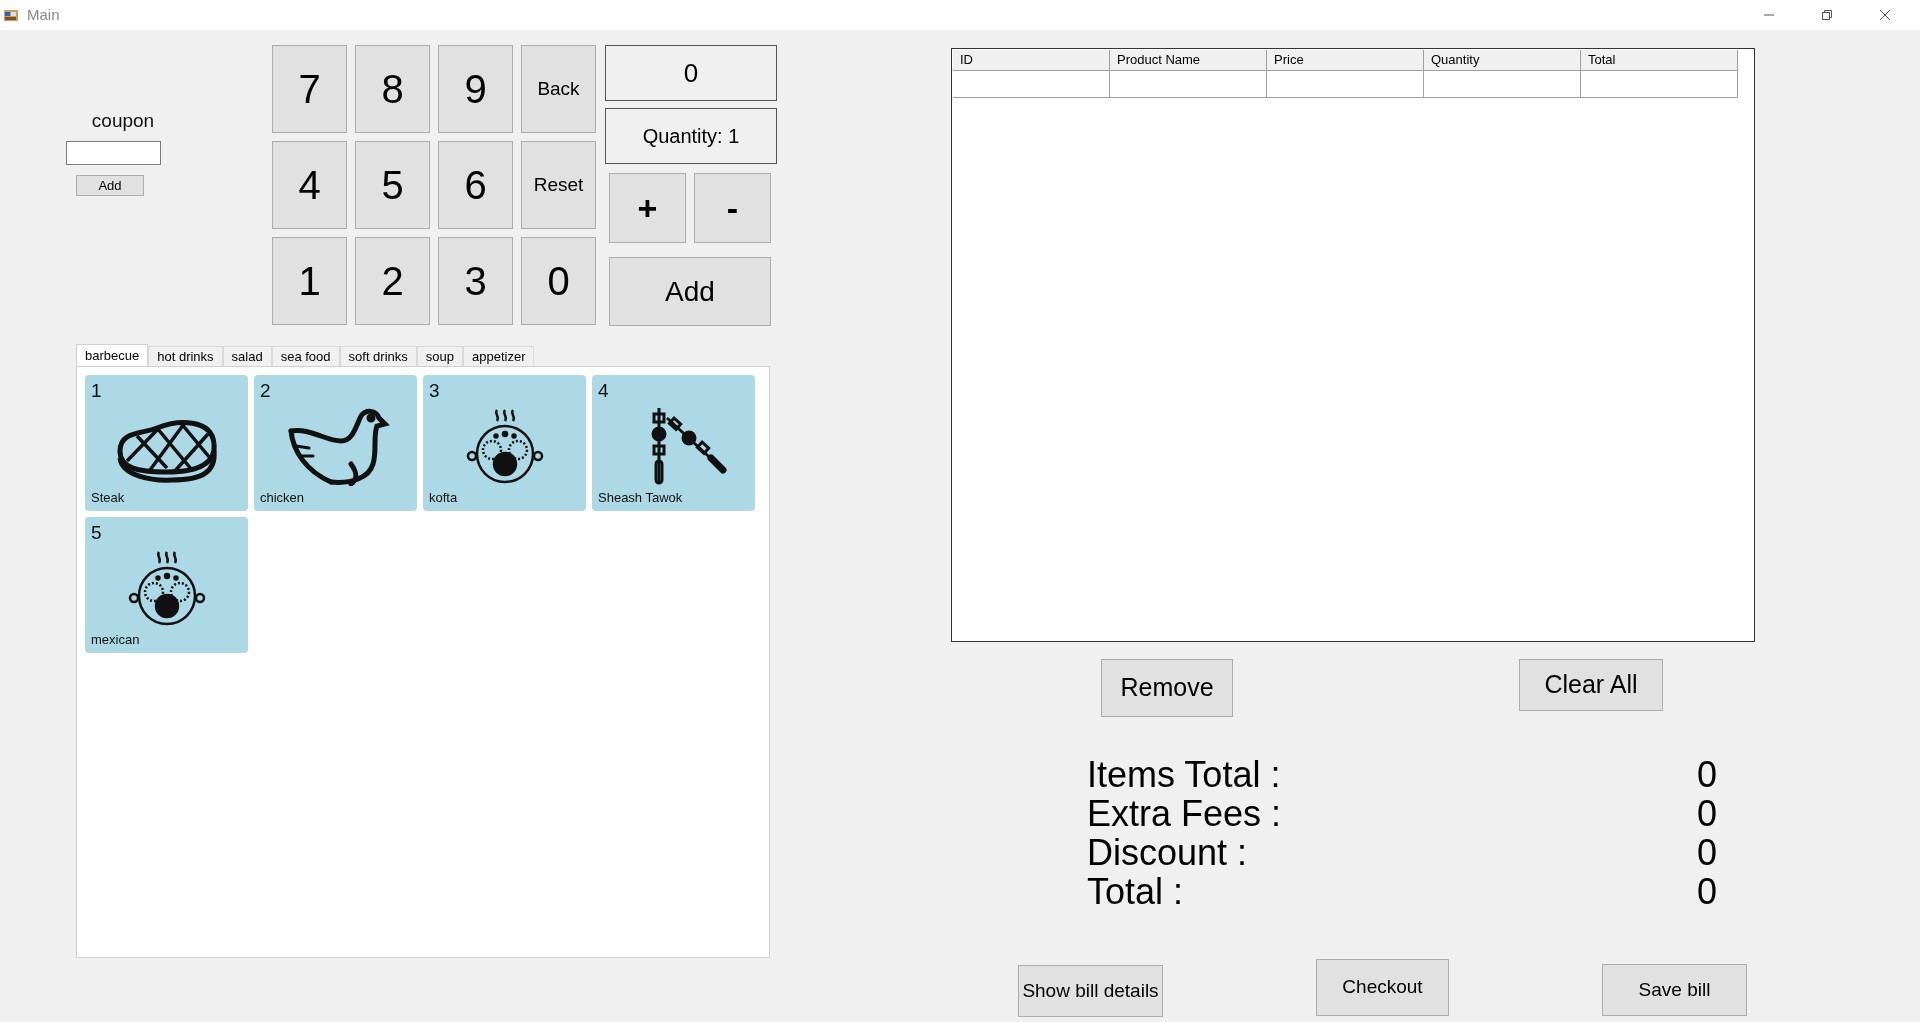 The image size is (1920, 1022). What do you see at coordinates (309, 185) in the screenshot?
I see `keypad-button: 4` at bounding box center [309, 185].